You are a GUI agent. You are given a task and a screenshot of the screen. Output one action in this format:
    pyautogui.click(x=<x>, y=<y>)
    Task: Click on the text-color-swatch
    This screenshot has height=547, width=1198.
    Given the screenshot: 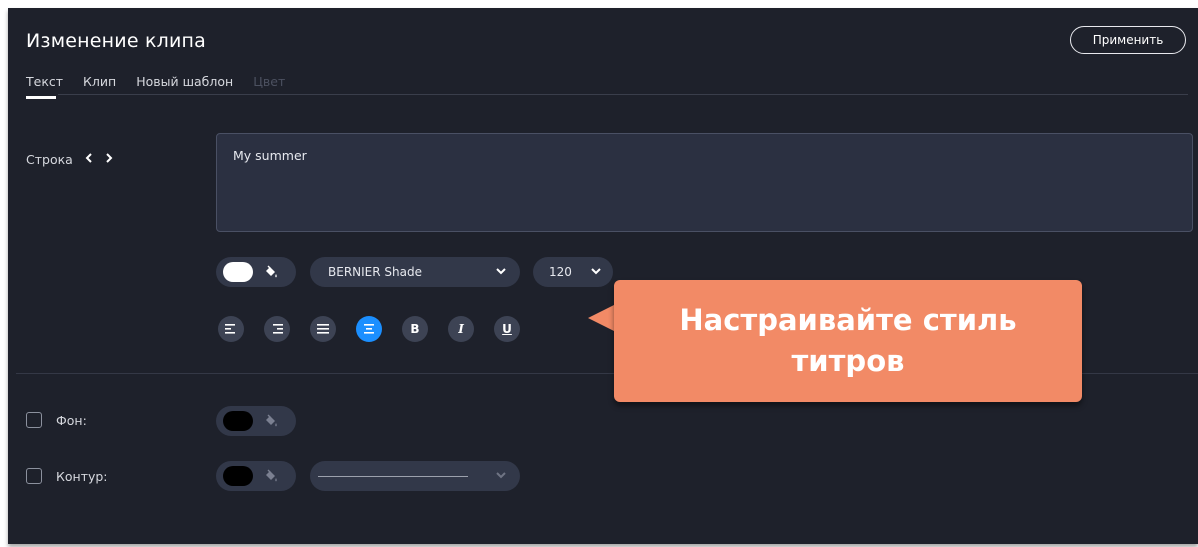 What is the action you would take?
    pyautogui.click(x=238, y=272)
    